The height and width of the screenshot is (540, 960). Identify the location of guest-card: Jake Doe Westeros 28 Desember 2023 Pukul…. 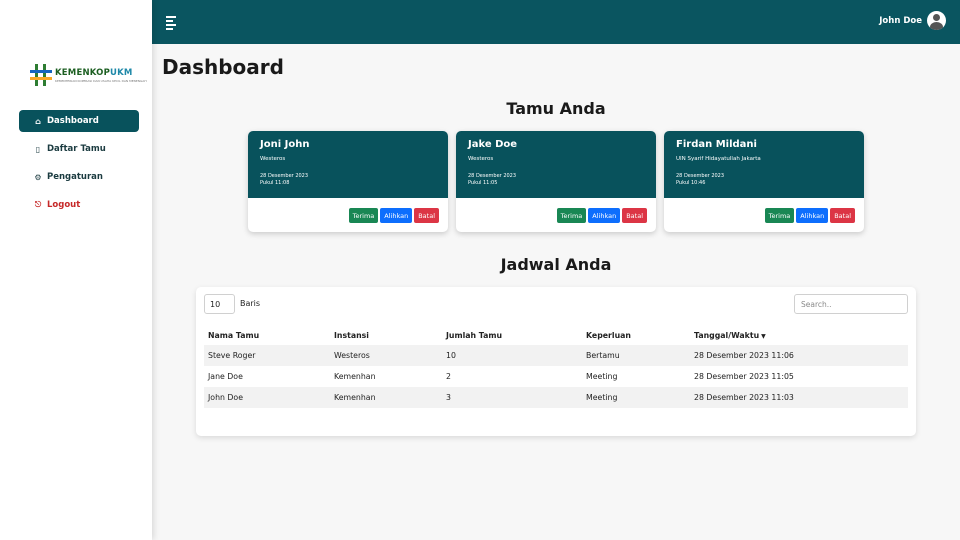
(556, 181).